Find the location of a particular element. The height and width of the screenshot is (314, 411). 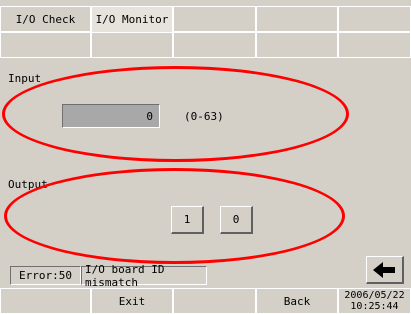

error-code-field: Error:50 is located at coordinates (45, 275).